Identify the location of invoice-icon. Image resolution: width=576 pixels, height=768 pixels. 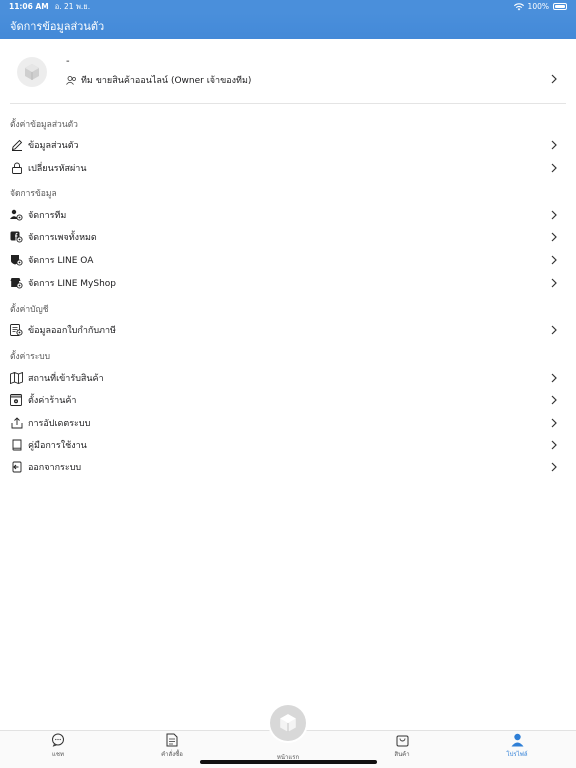
(16, 330).